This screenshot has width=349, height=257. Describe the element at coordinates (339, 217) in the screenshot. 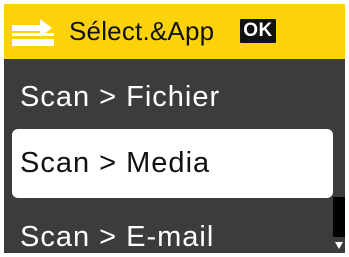

I see `scroll-thumb` at that location.